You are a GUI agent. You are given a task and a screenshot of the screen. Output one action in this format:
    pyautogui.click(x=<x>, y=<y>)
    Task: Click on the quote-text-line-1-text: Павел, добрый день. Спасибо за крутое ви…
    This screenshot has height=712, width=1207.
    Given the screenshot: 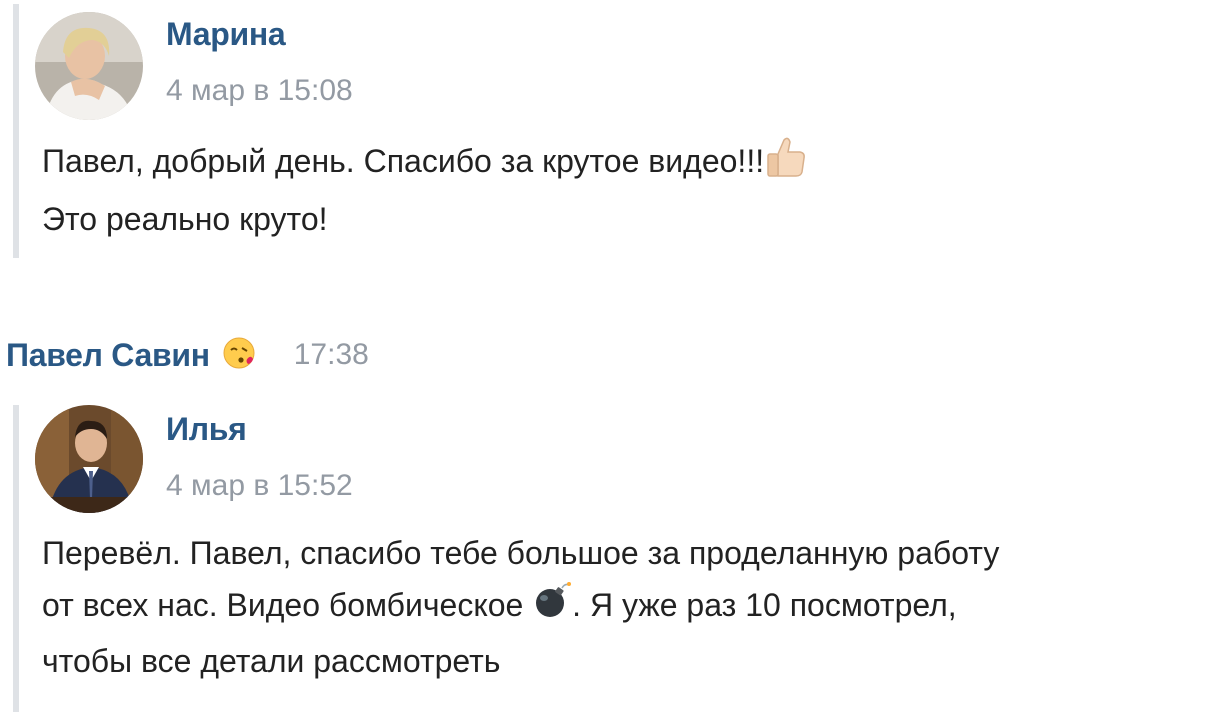 What is the action you would take?
    pyautogui.click(x=403, y=160)
    